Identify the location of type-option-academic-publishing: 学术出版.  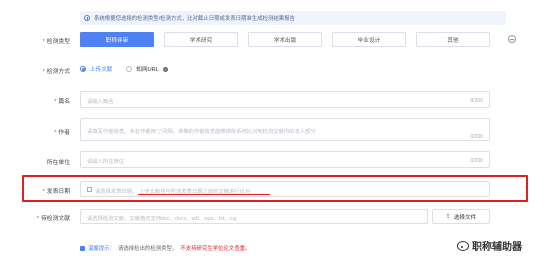
(285, 39).